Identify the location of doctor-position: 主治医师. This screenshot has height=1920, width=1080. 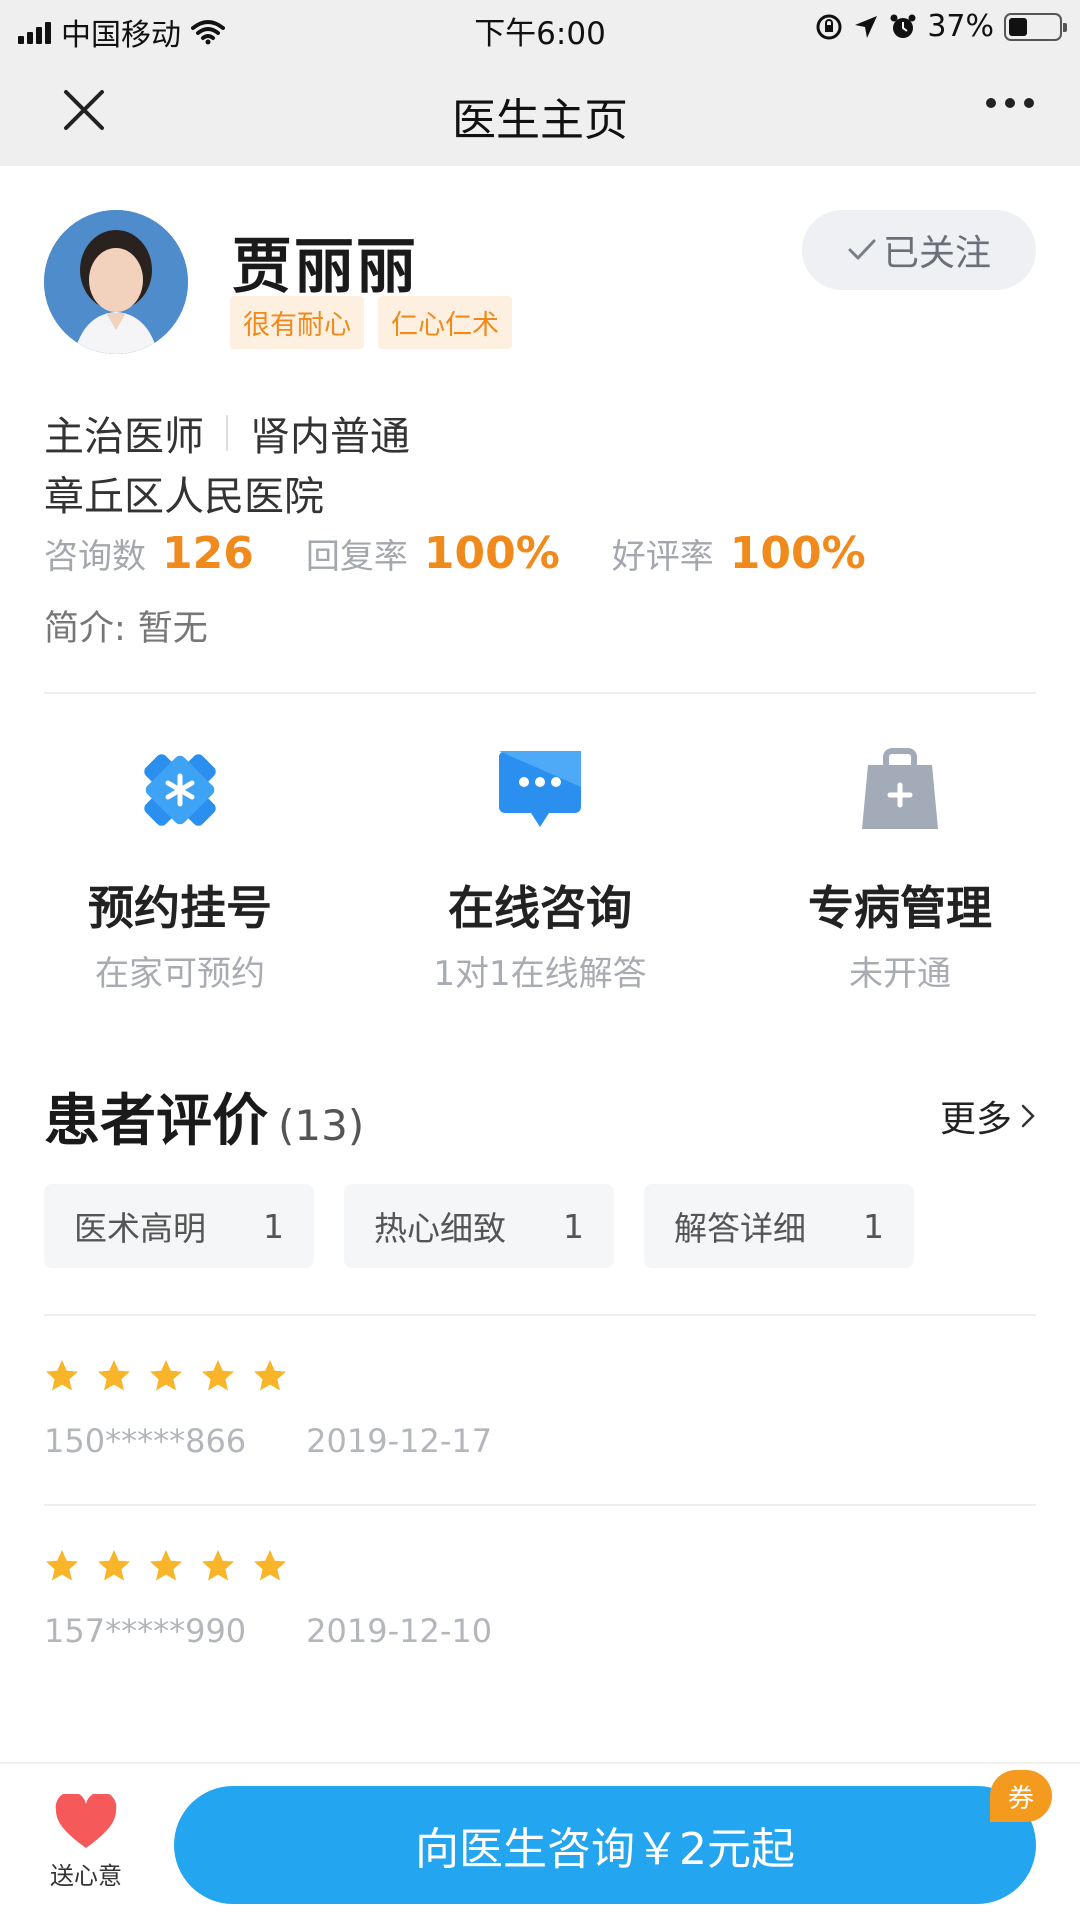
(124, 437).